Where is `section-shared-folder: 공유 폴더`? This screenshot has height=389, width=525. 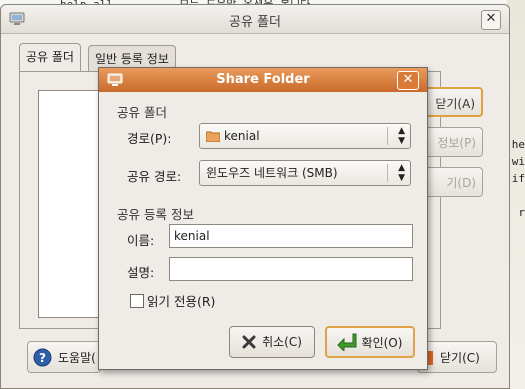
section-shared-folder: 공유 폴더 is located at coordinates (142, 112).